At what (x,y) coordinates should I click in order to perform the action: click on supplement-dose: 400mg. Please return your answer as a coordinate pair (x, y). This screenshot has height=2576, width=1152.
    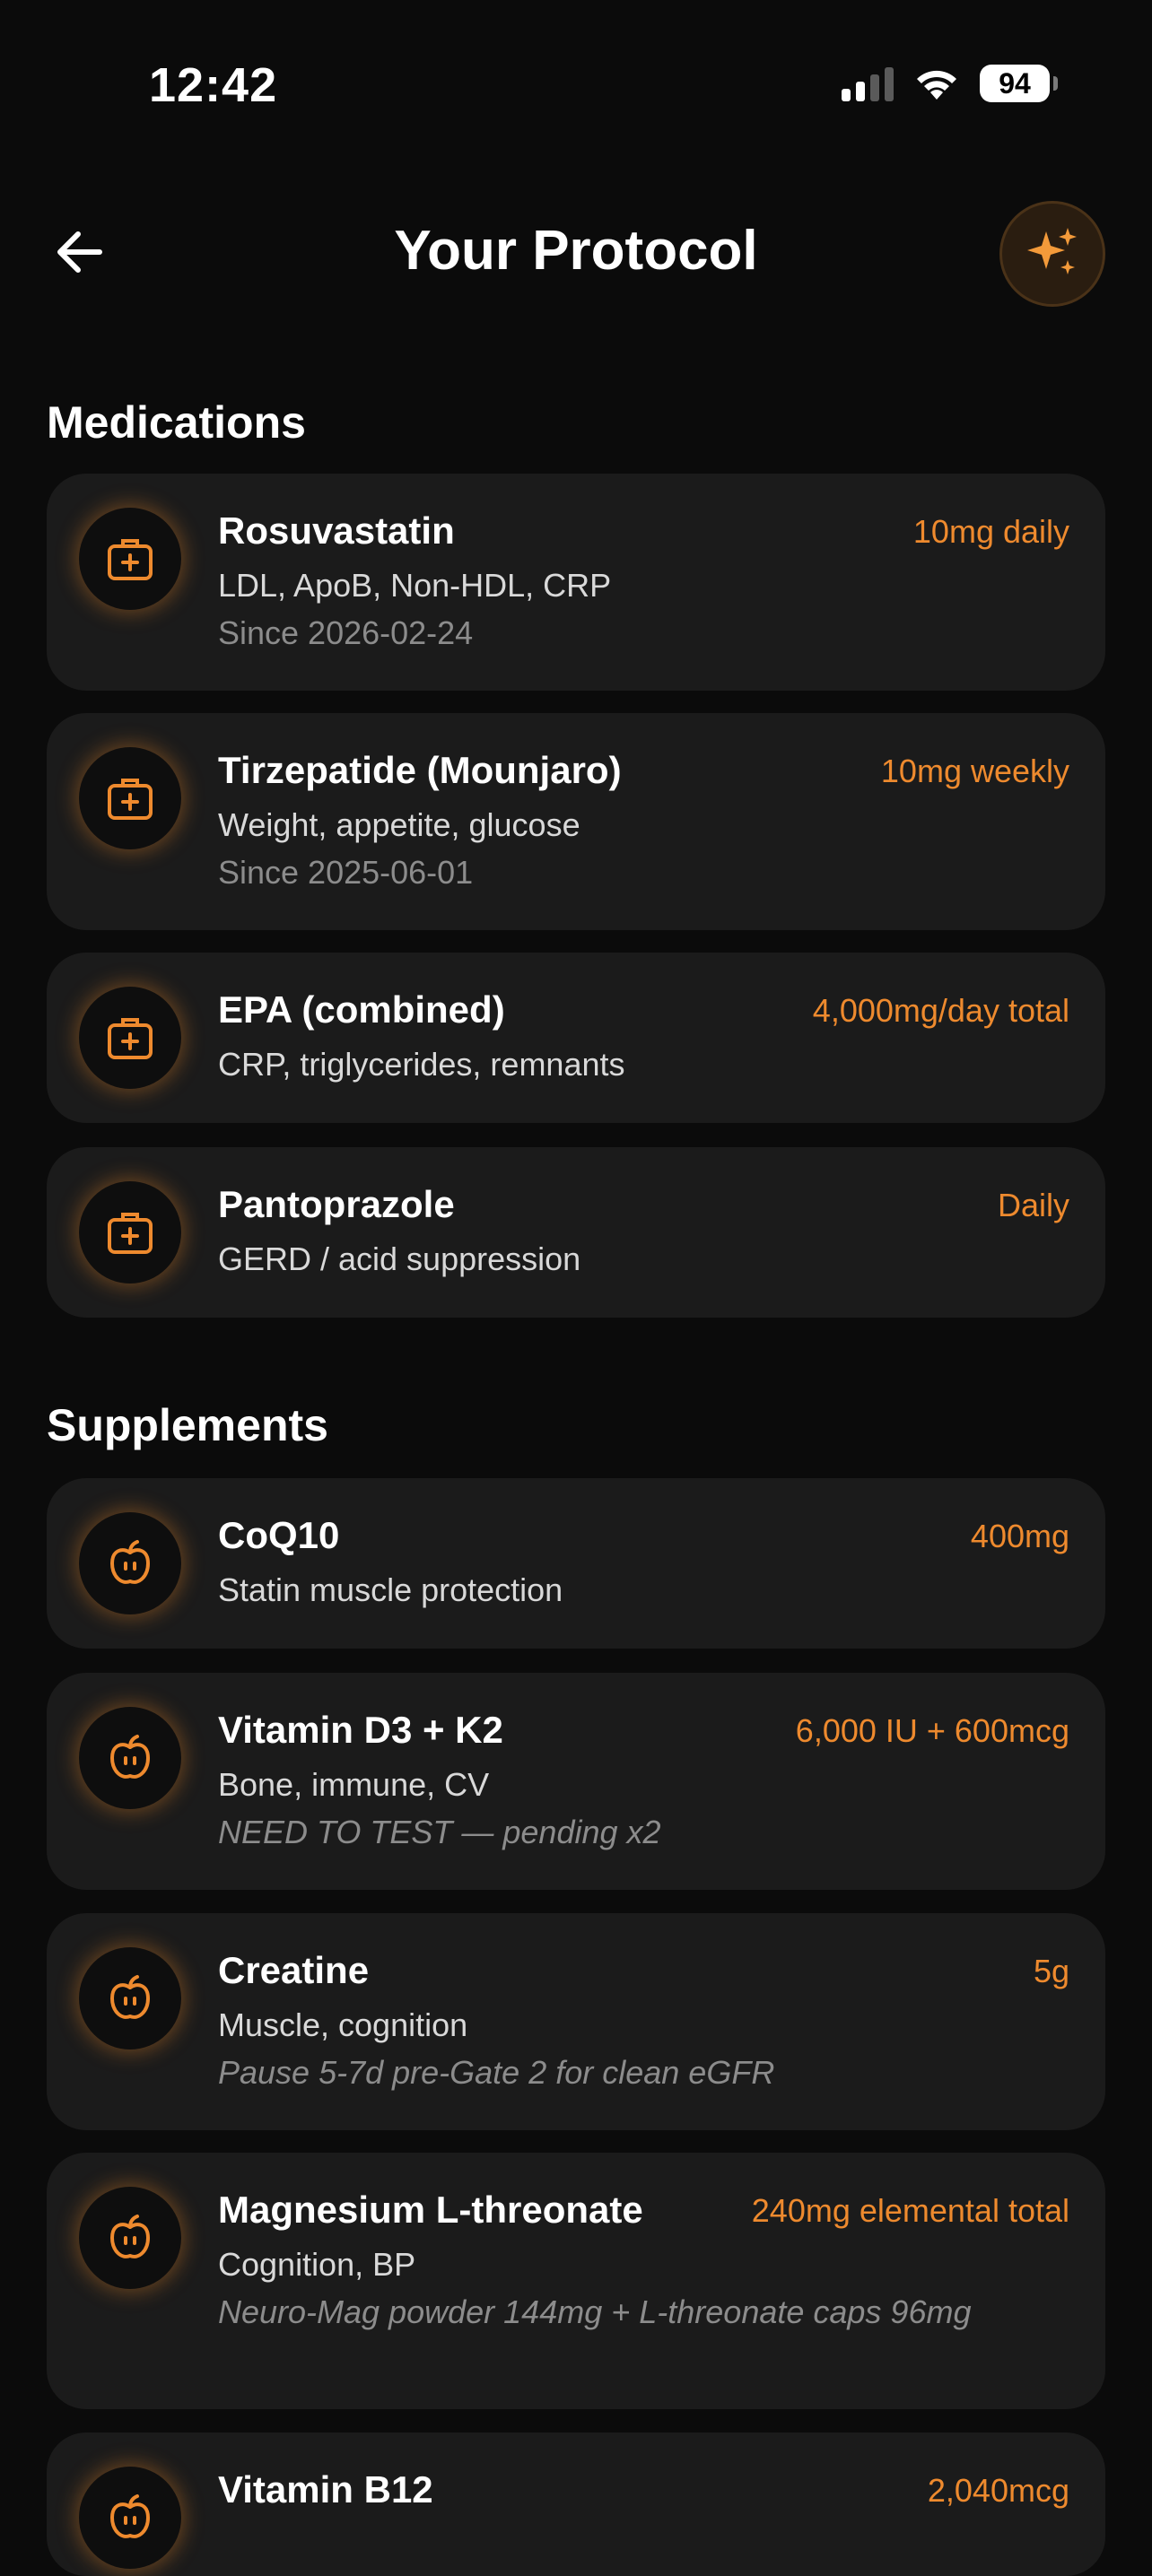
    Looking at the image, I should click on (1019, 1536).